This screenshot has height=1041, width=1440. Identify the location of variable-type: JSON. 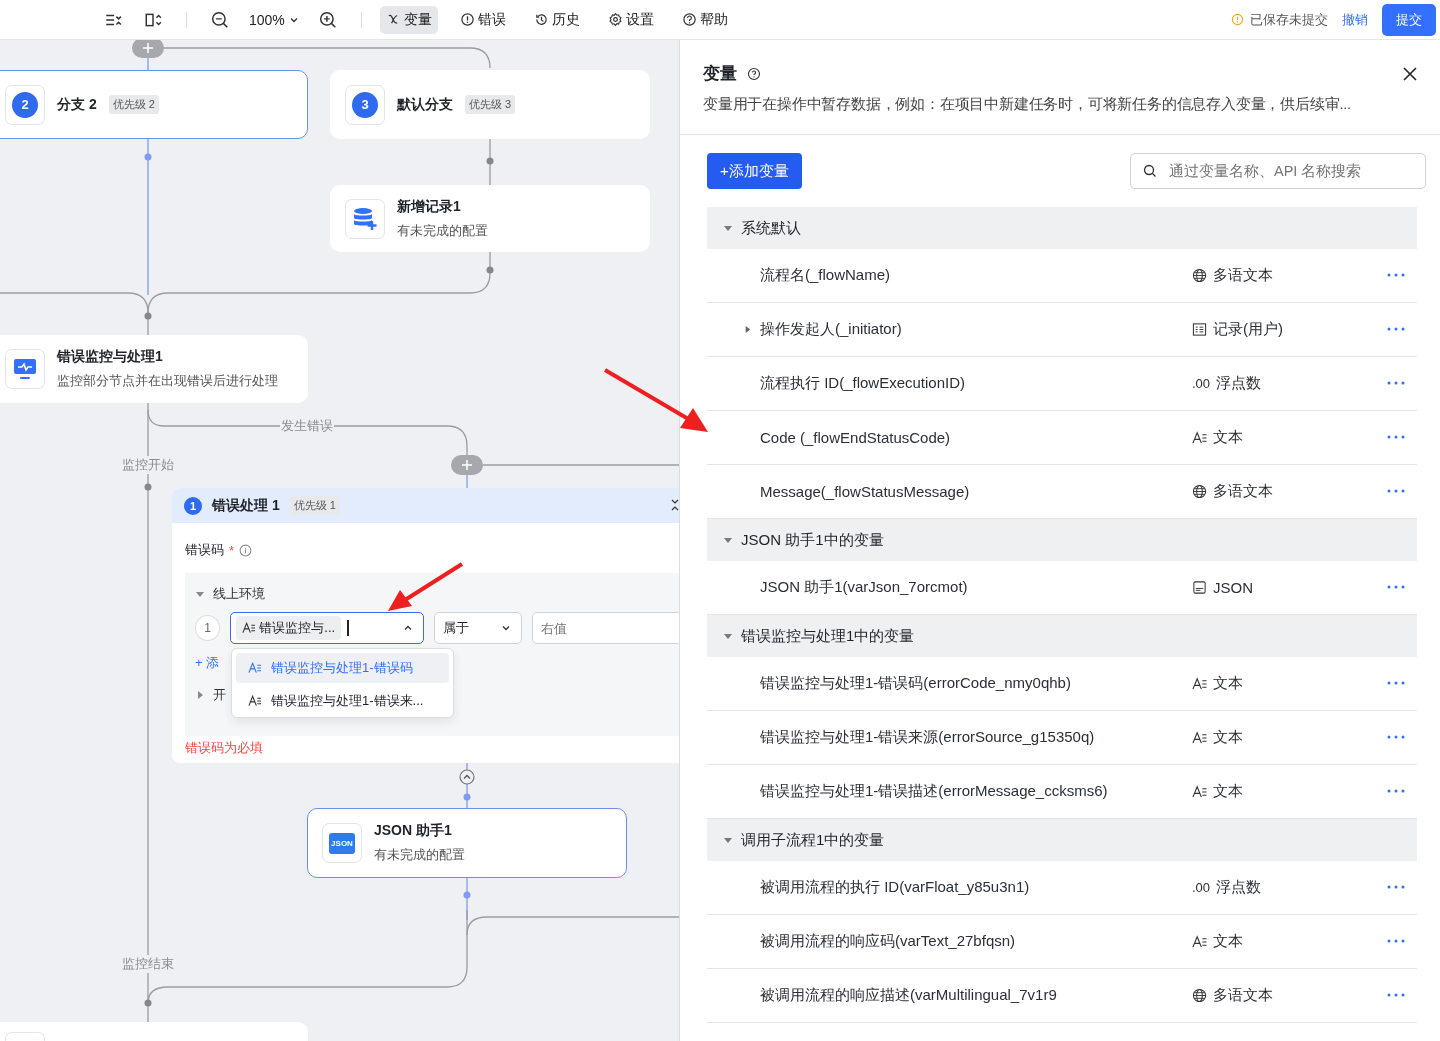
(1233, 587).